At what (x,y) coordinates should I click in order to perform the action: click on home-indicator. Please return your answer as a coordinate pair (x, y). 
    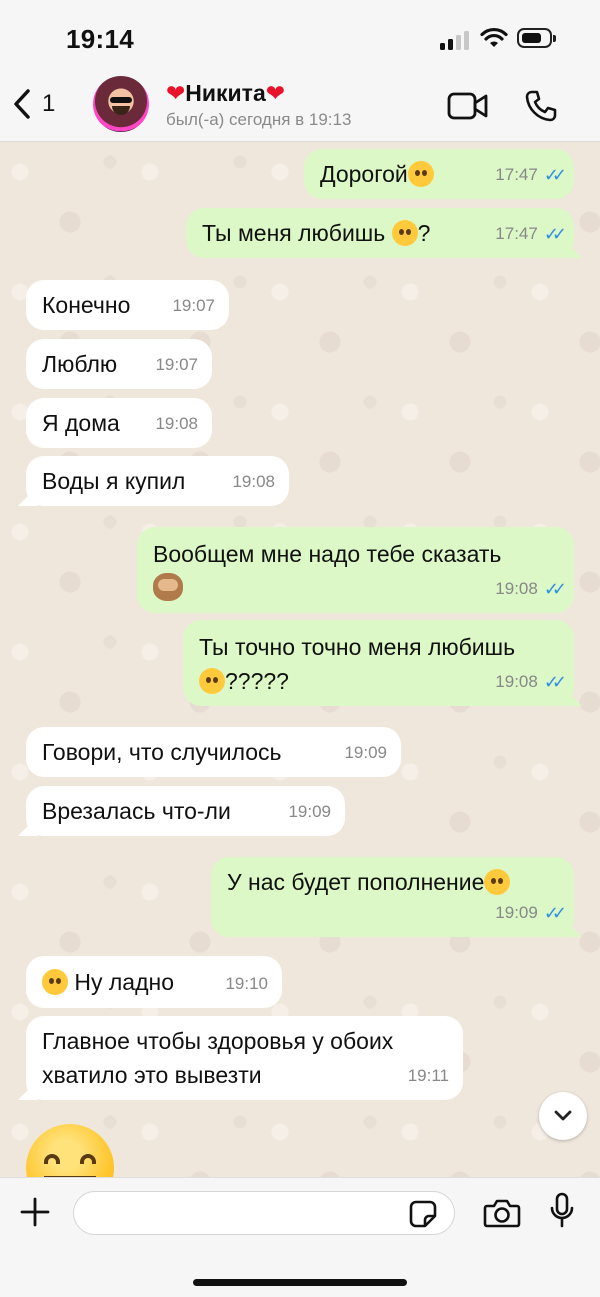
    Looking at the image, I should click on (300, 1282).